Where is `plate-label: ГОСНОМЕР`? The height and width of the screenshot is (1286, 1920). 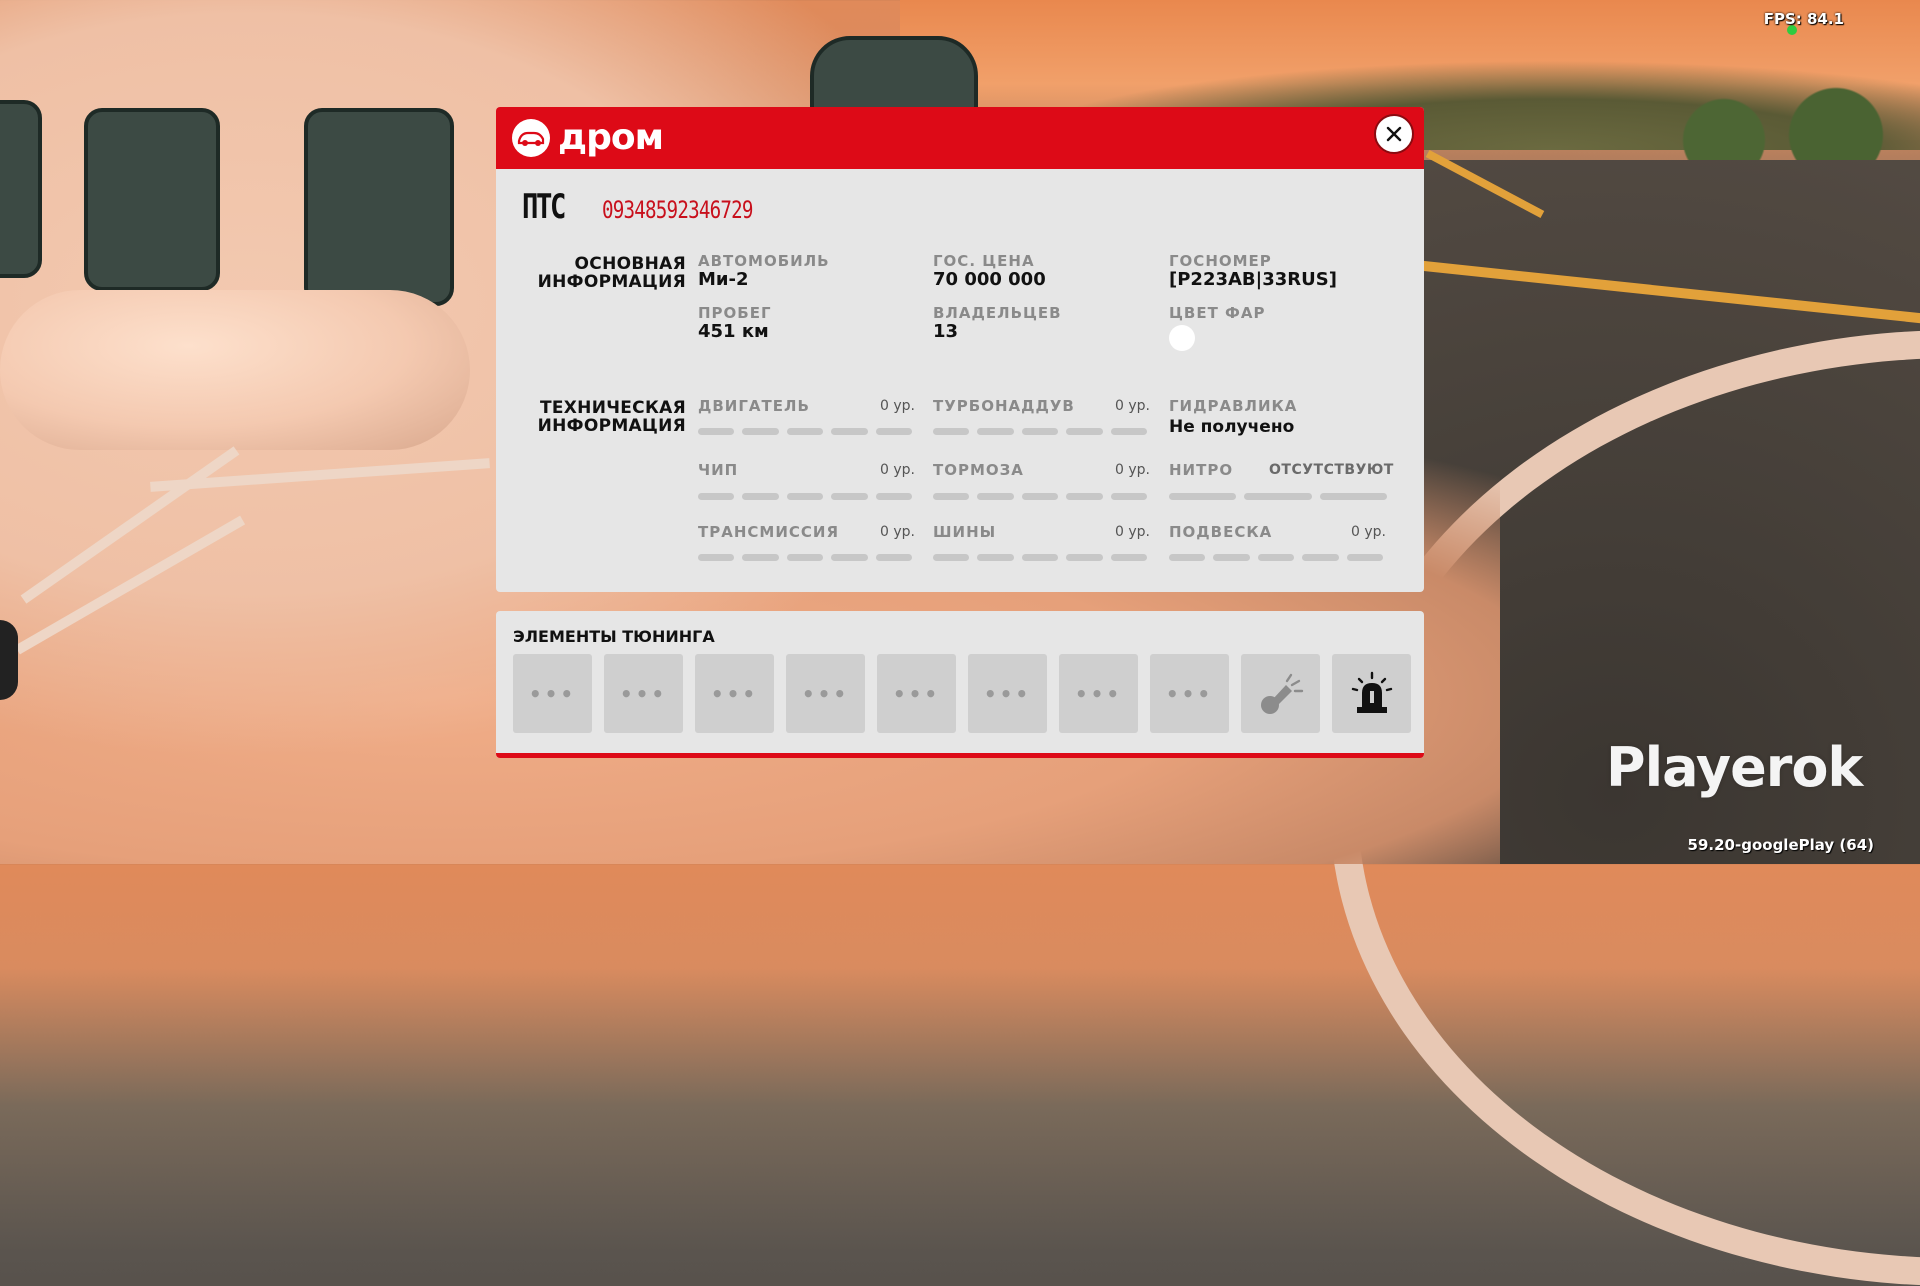
plate-label: ГОСНОМЕР is located at coordinates (1220, 261).